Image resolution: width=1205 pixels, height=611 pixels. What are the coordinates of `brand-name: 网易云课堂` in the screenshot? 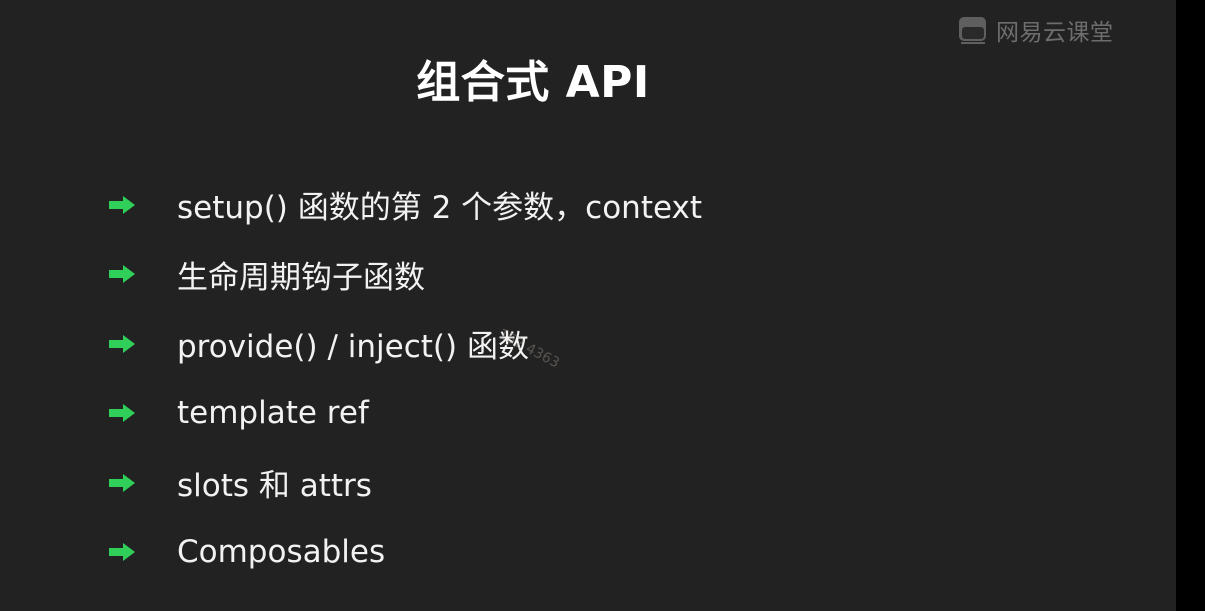 It's located at (1055, 33).